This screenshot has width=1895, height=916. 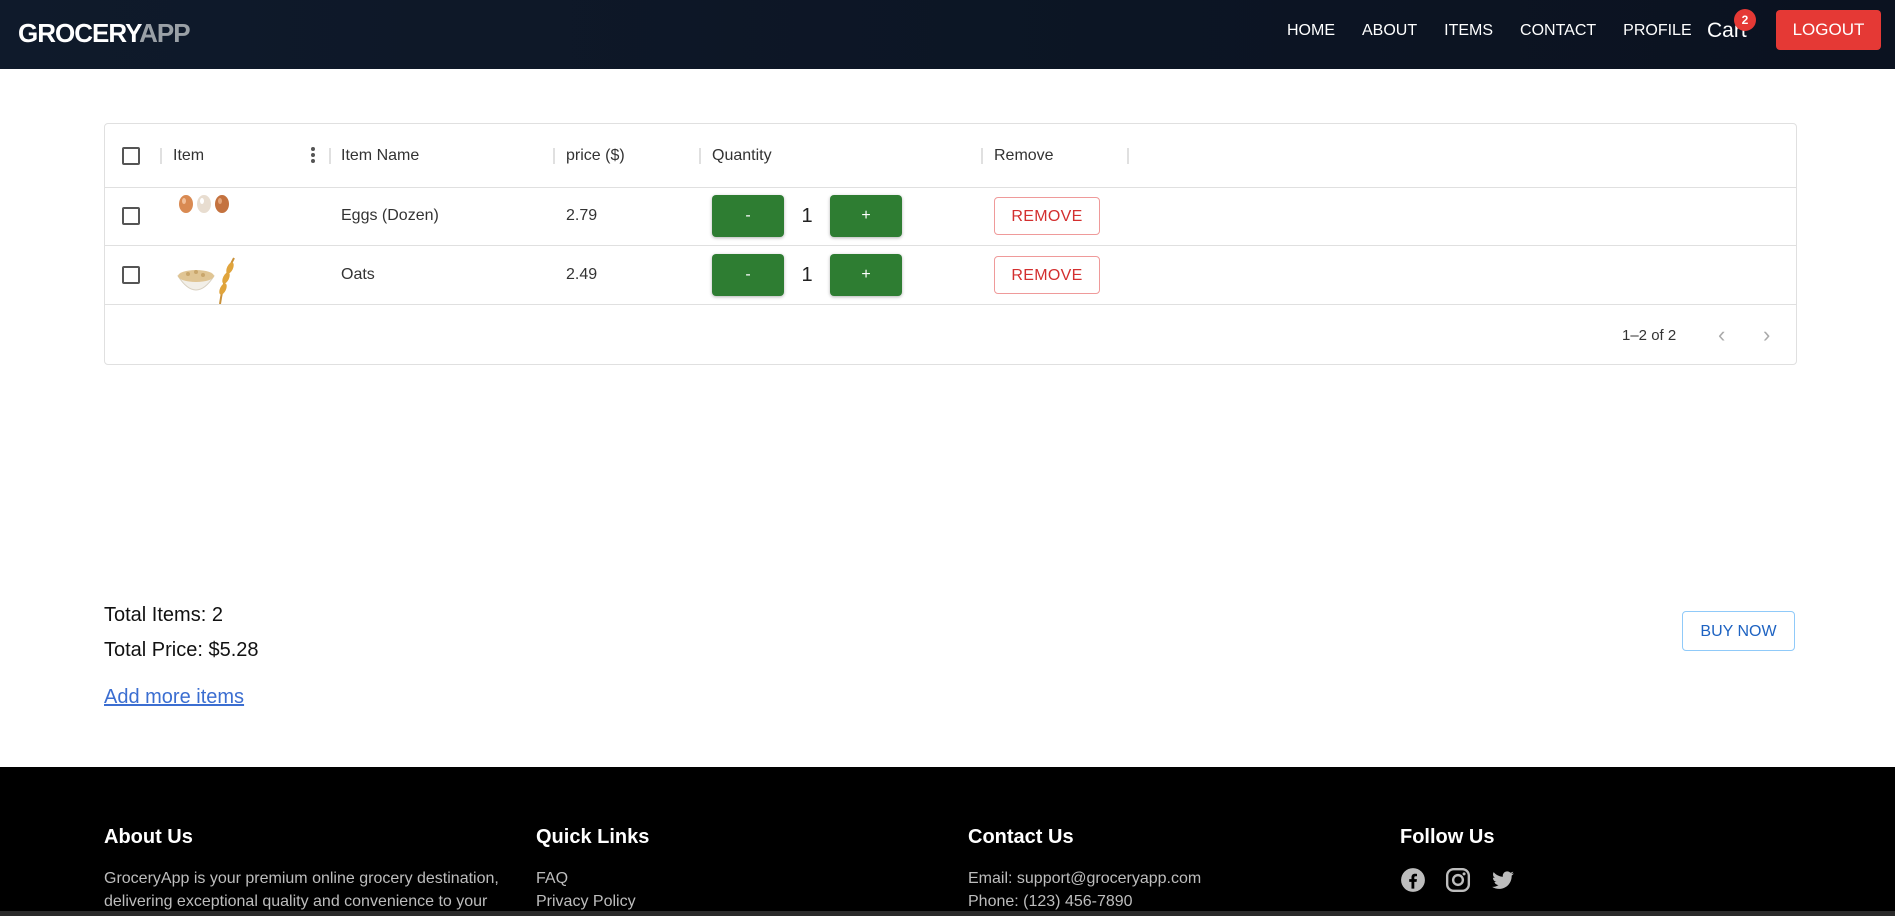 What do you see at coordinates (742, 155) in the screenshot?
I see `column-header-quantity: Quantity` at bounding box center [742, 155].